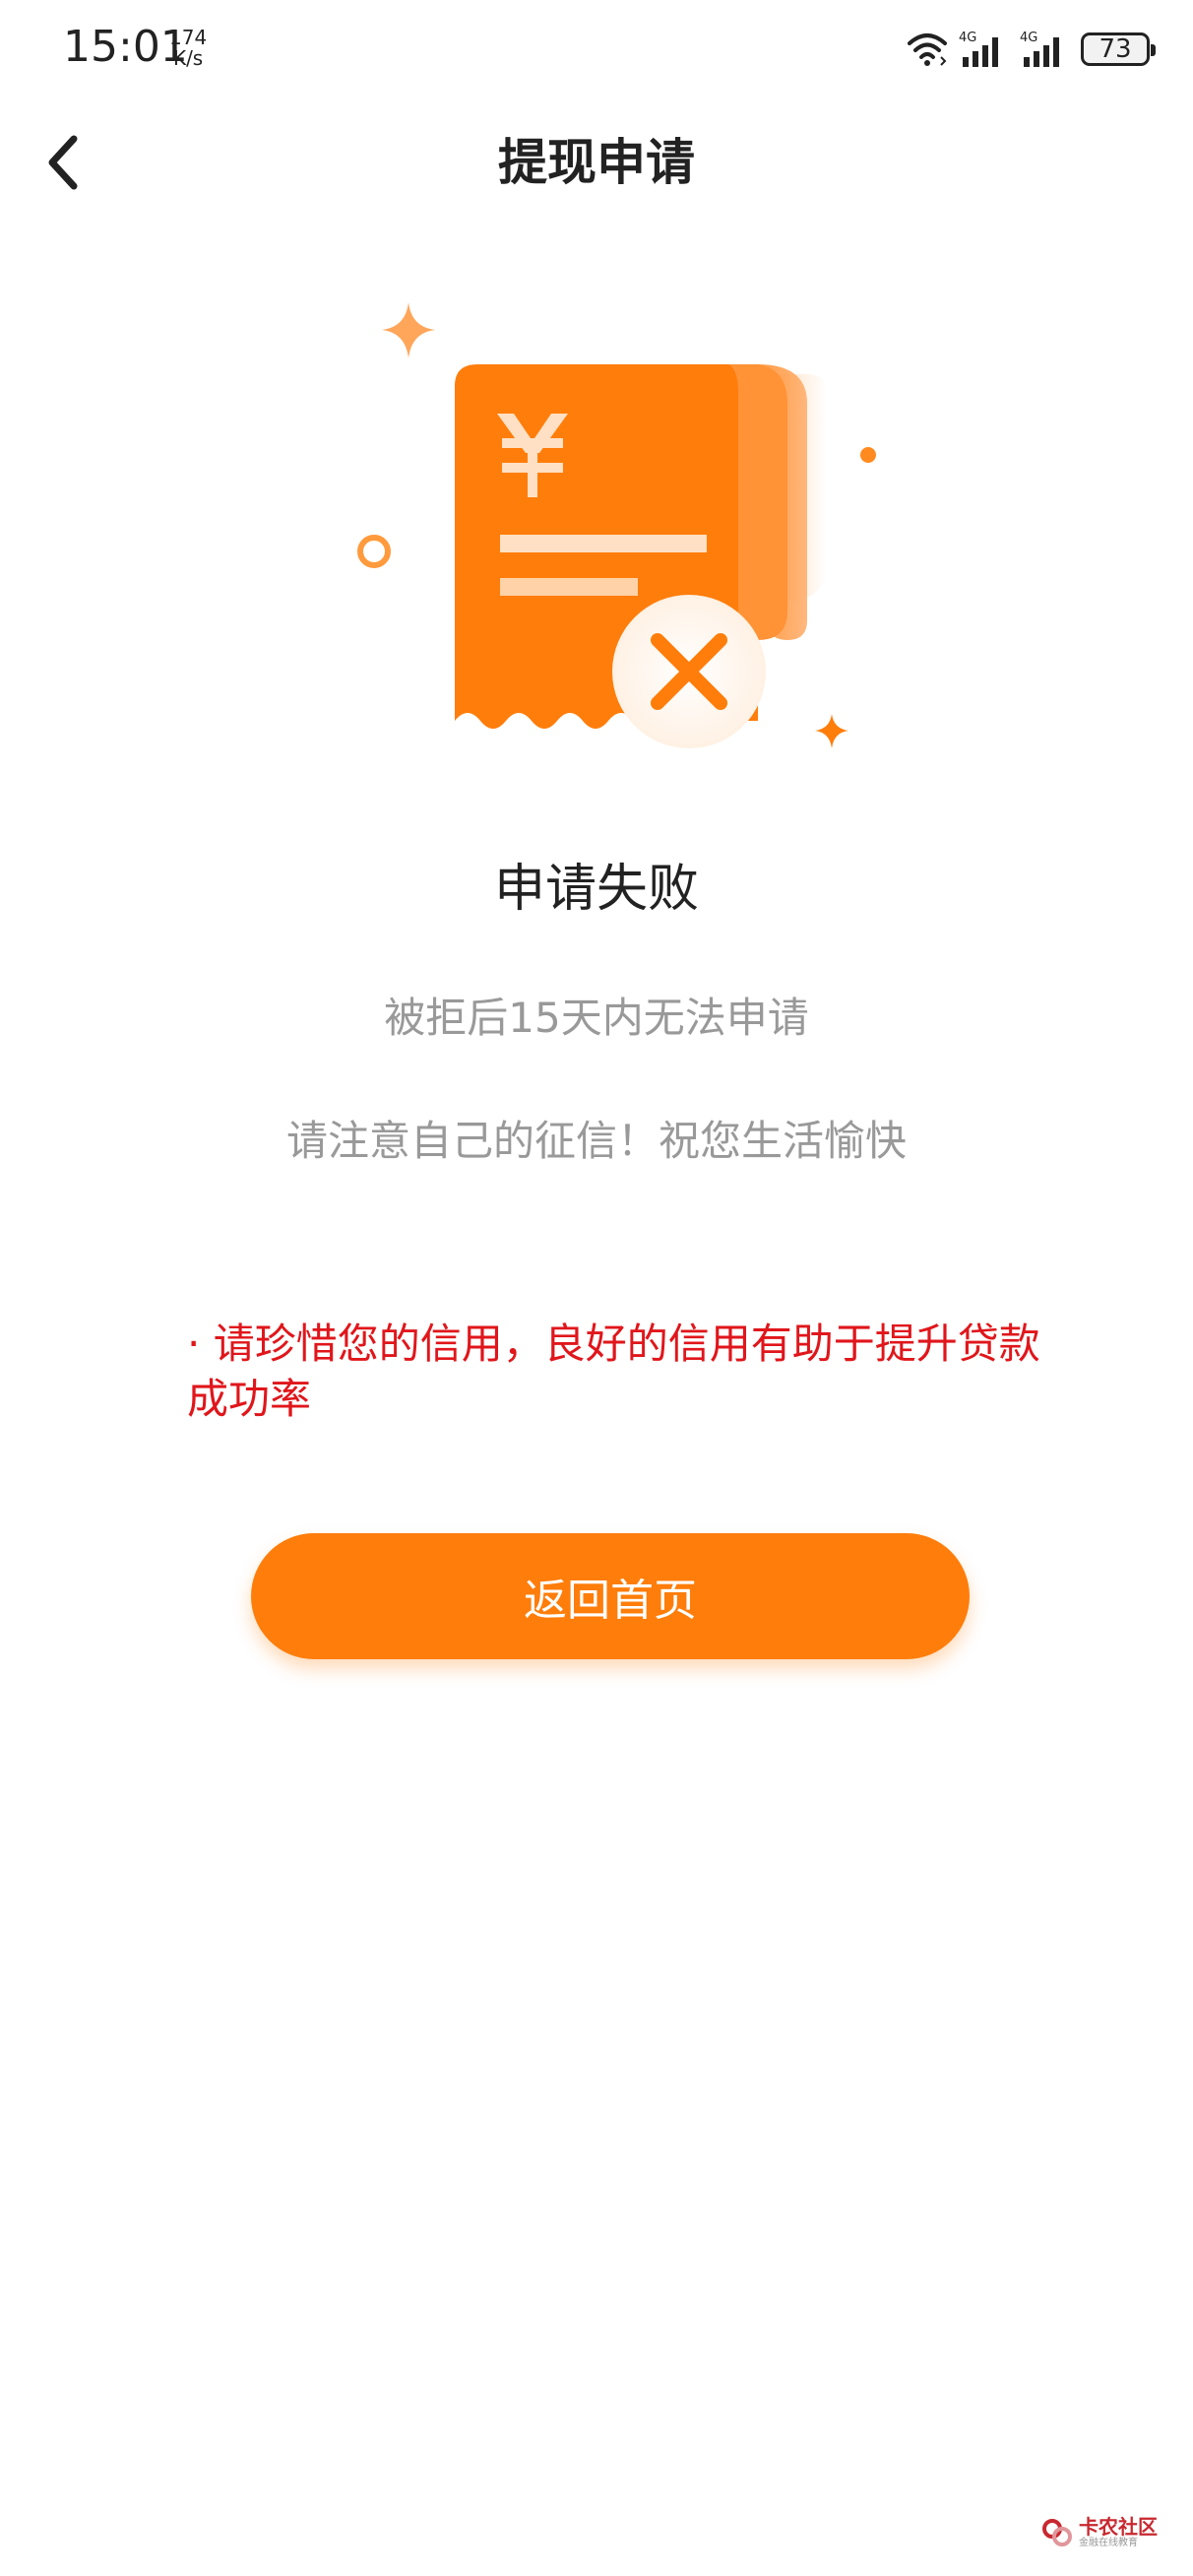 The height and width of the screenshot is (2576, 1193). I want to click on page-title: 提现申请, so click(596, 162).